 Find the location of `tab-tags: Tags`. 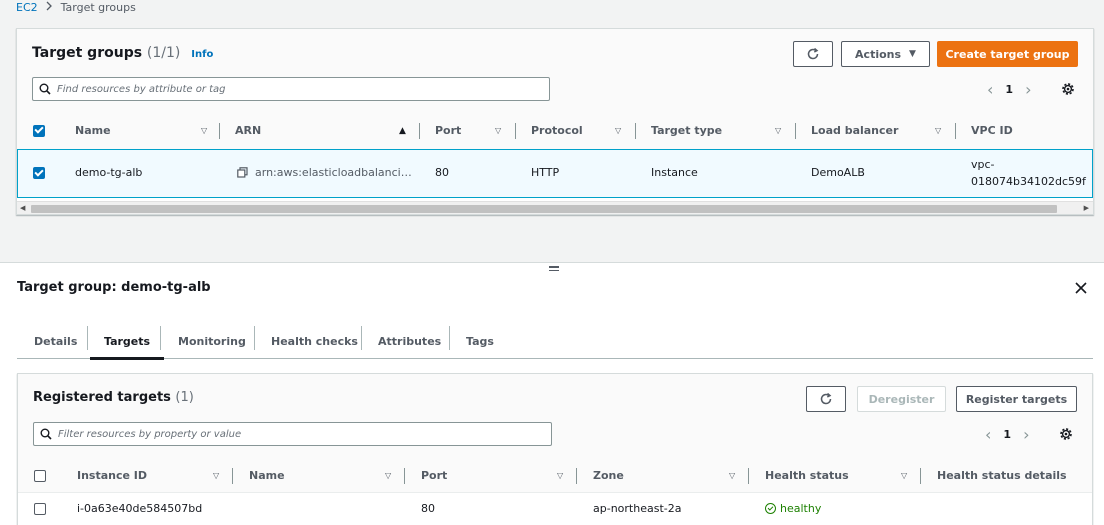

tab-tags: Tags is located at coordinates (480, 341).